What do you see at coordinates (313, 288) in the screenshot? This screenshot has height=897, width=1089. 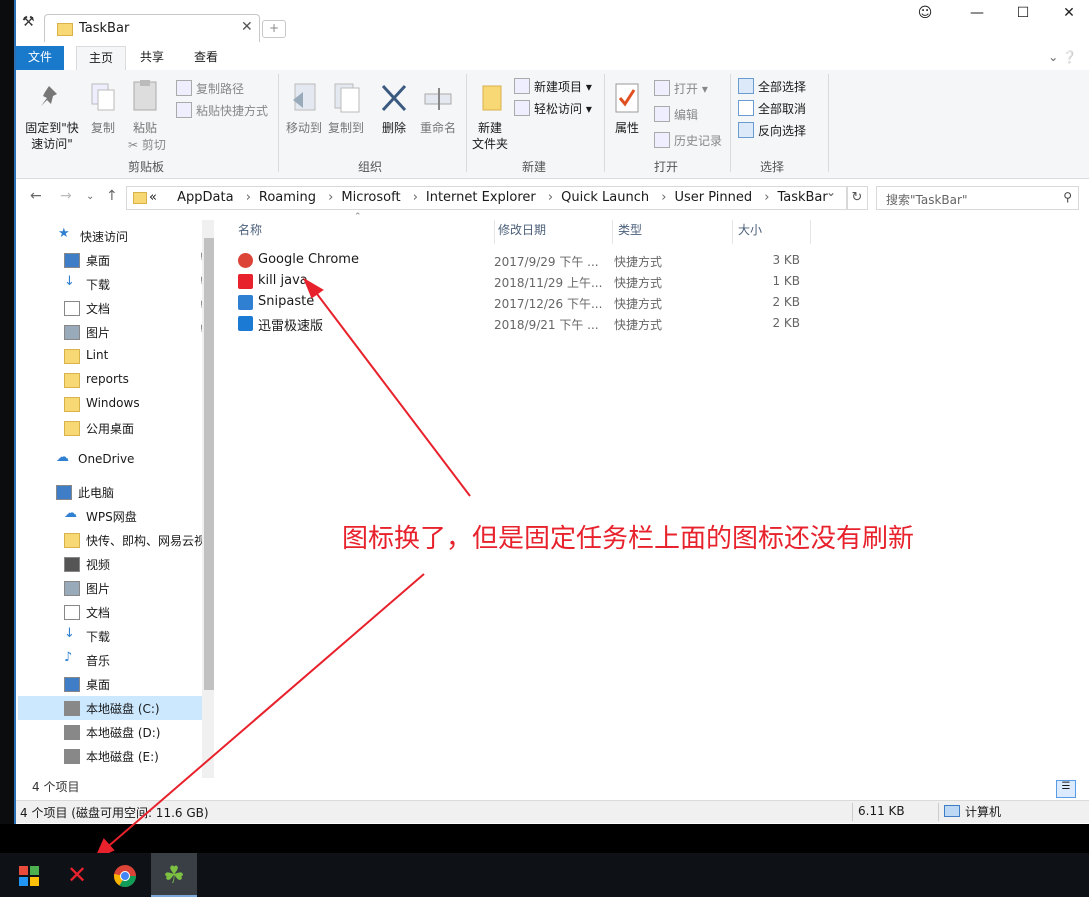 I see `annotation-arrowhead-top` at bounding box center [313, 288].